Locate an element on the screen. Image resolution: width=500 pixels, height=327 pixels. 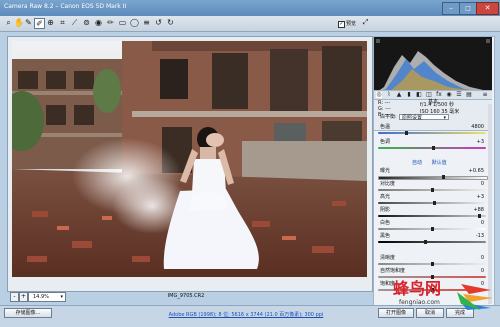
graduated-filter-icon: ▭ is located at coordinates (122, 22).